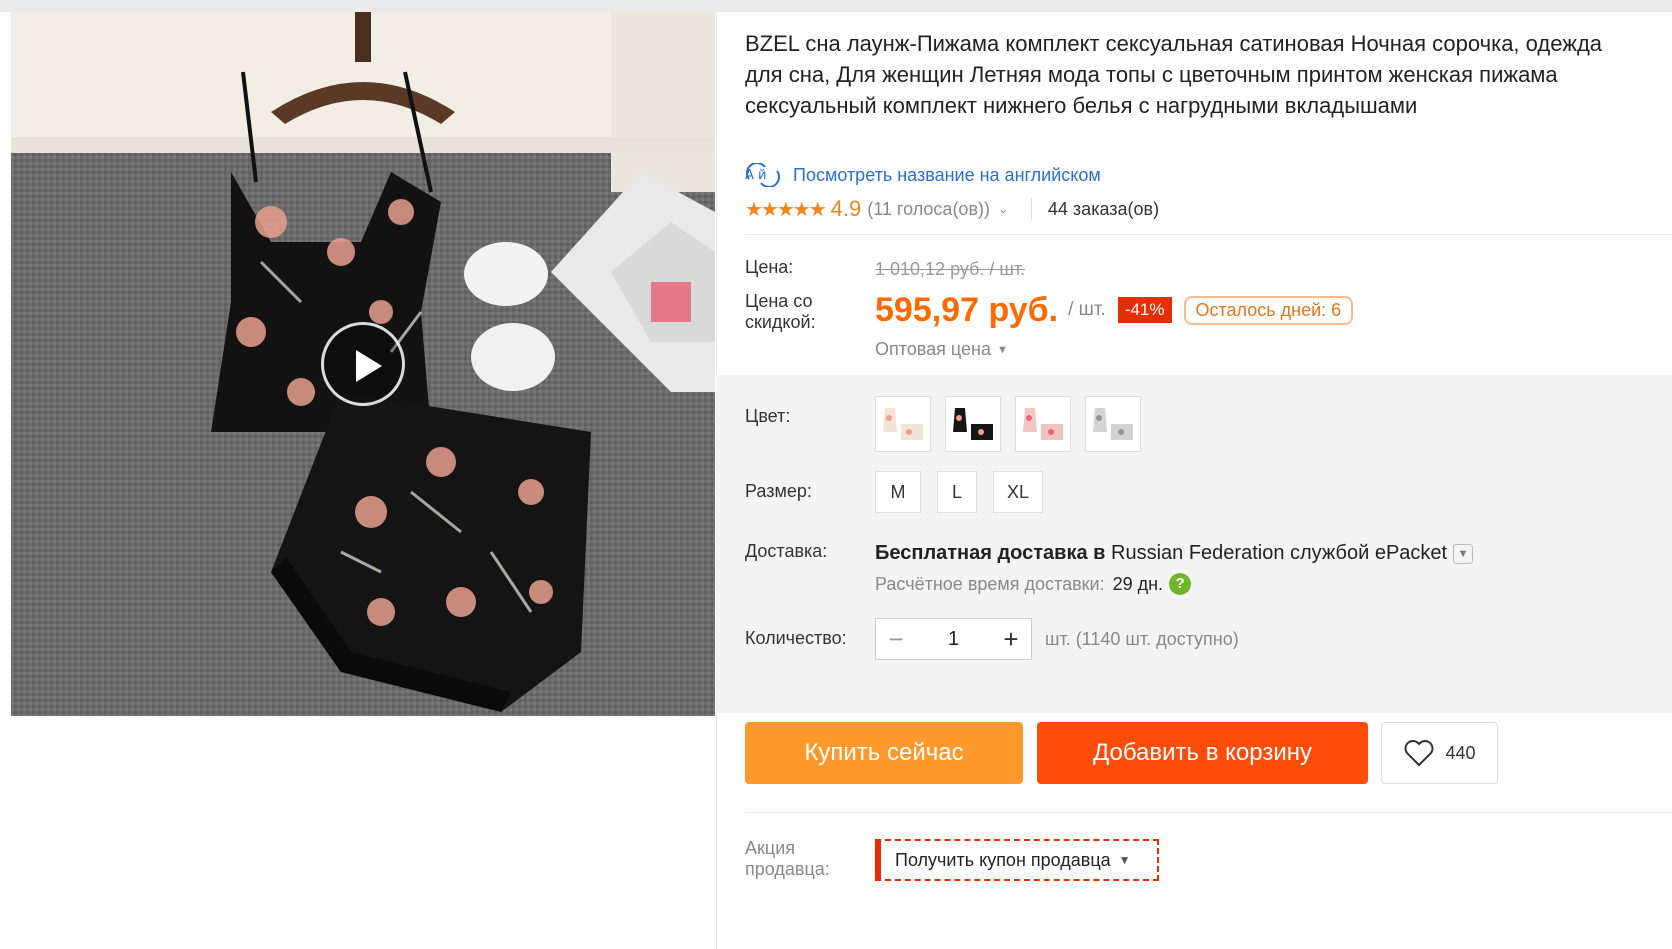 The width and height of the screenshot is (1672, 949). Describe the element at coordinates (1419, 753) in the screenshot. I see `heart-icon` at that location.